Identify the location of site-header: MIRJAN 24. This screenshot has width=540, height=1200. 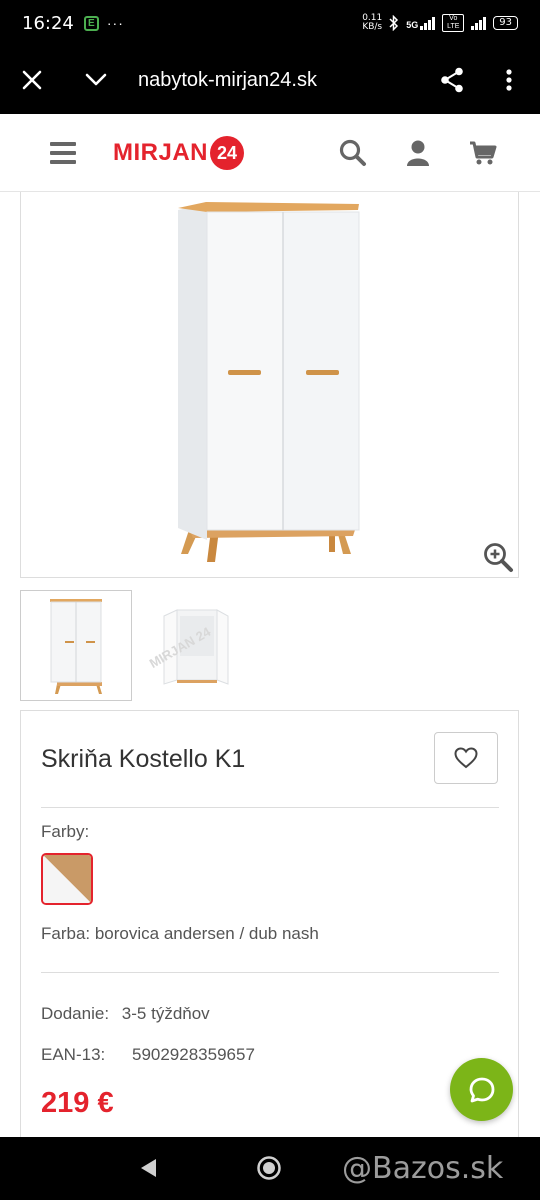
(270, 153).